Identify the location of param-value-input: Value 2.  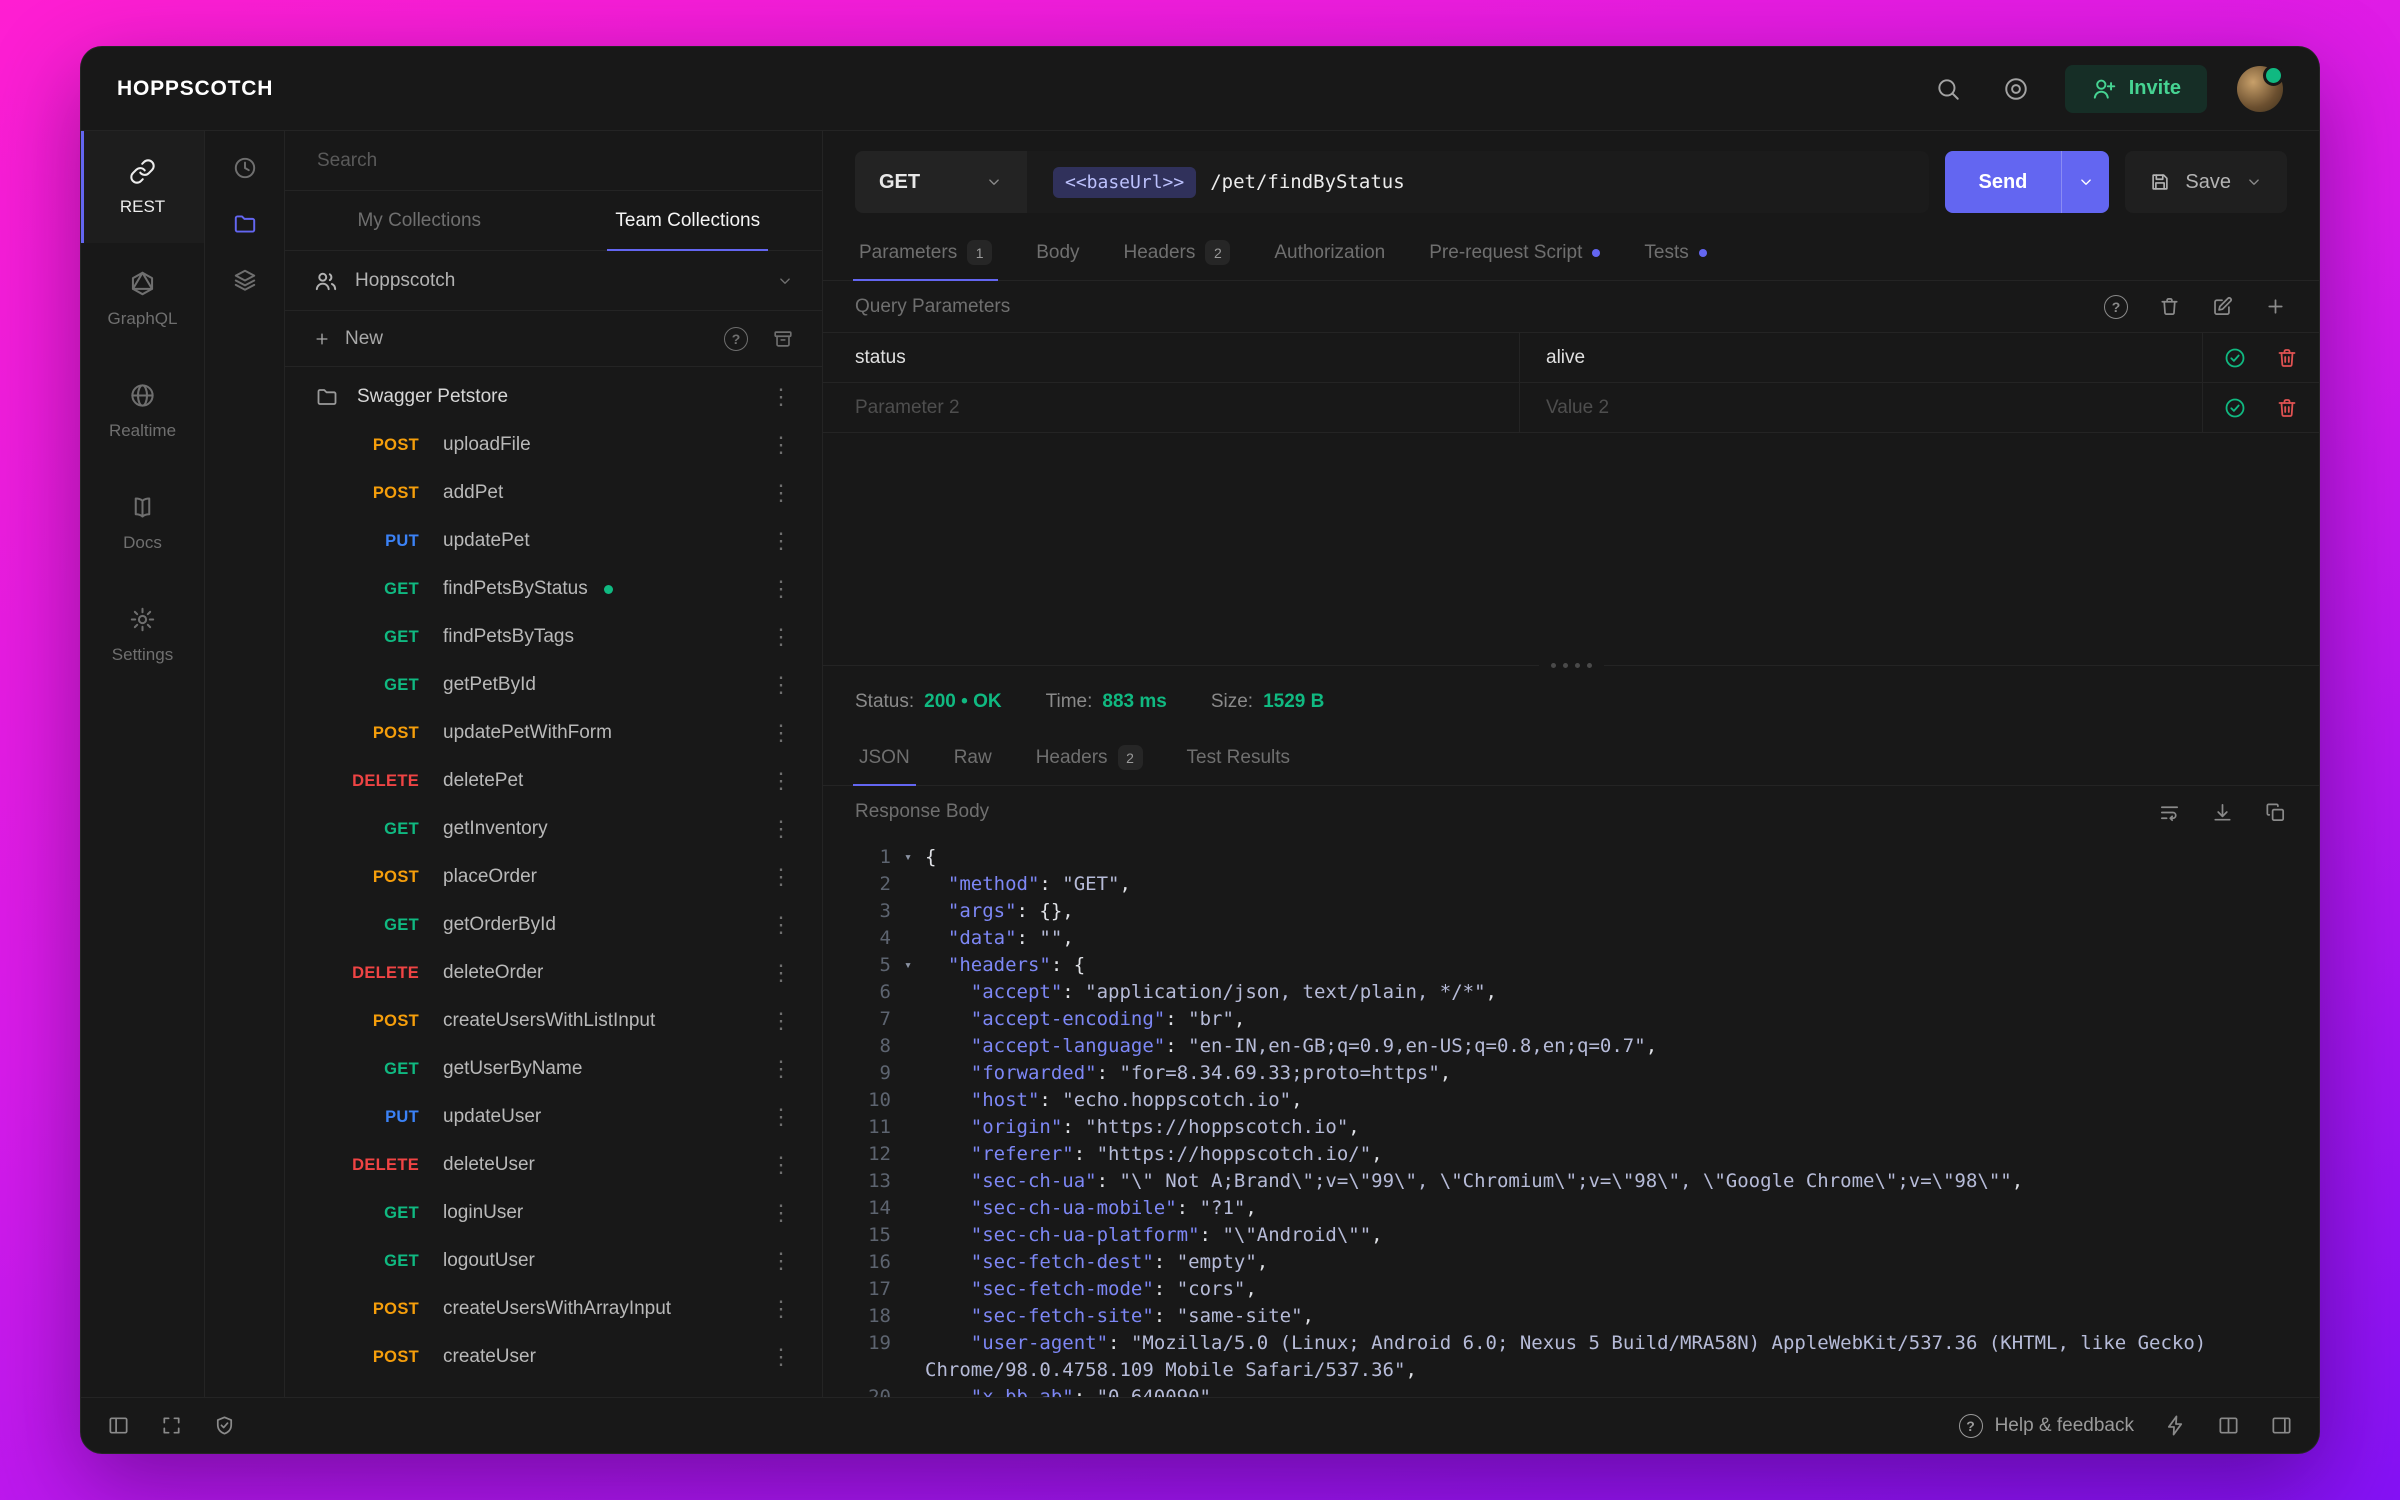
(1861, 407).